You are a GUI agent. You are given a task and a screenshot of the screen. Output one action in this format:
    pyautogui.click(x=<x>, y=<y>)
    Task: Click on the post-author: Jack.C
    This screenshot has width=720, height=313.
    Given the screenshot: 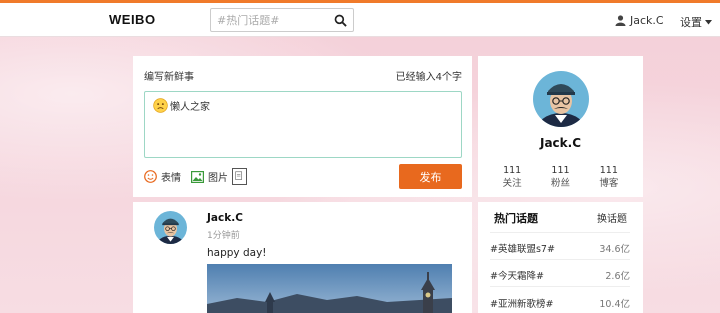 What is the action you would take?
    pyautogui.click(x=225, y=218)
    